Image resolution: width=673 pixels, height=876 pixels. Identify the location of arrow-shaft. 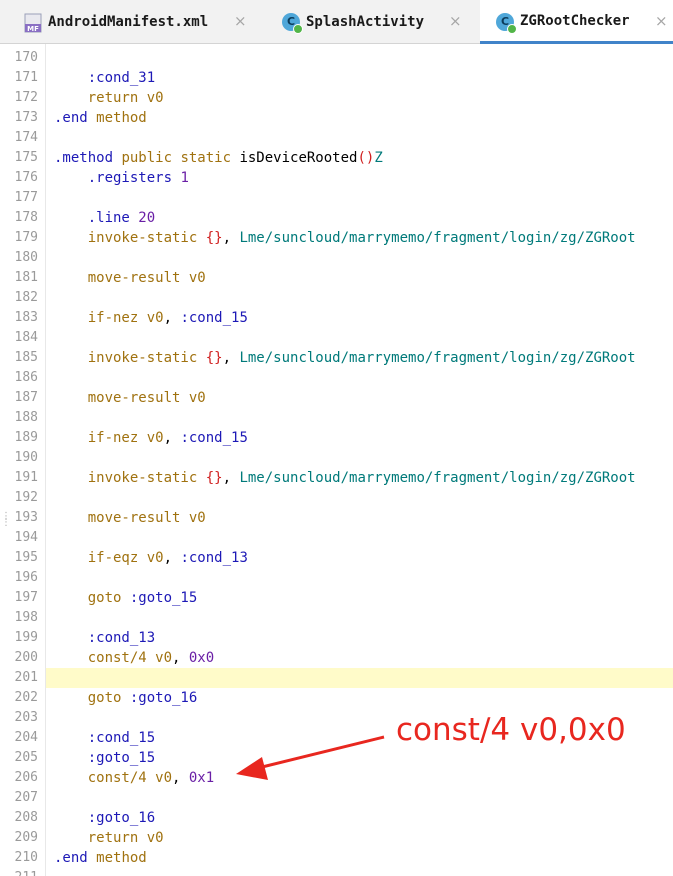
(321, 752).